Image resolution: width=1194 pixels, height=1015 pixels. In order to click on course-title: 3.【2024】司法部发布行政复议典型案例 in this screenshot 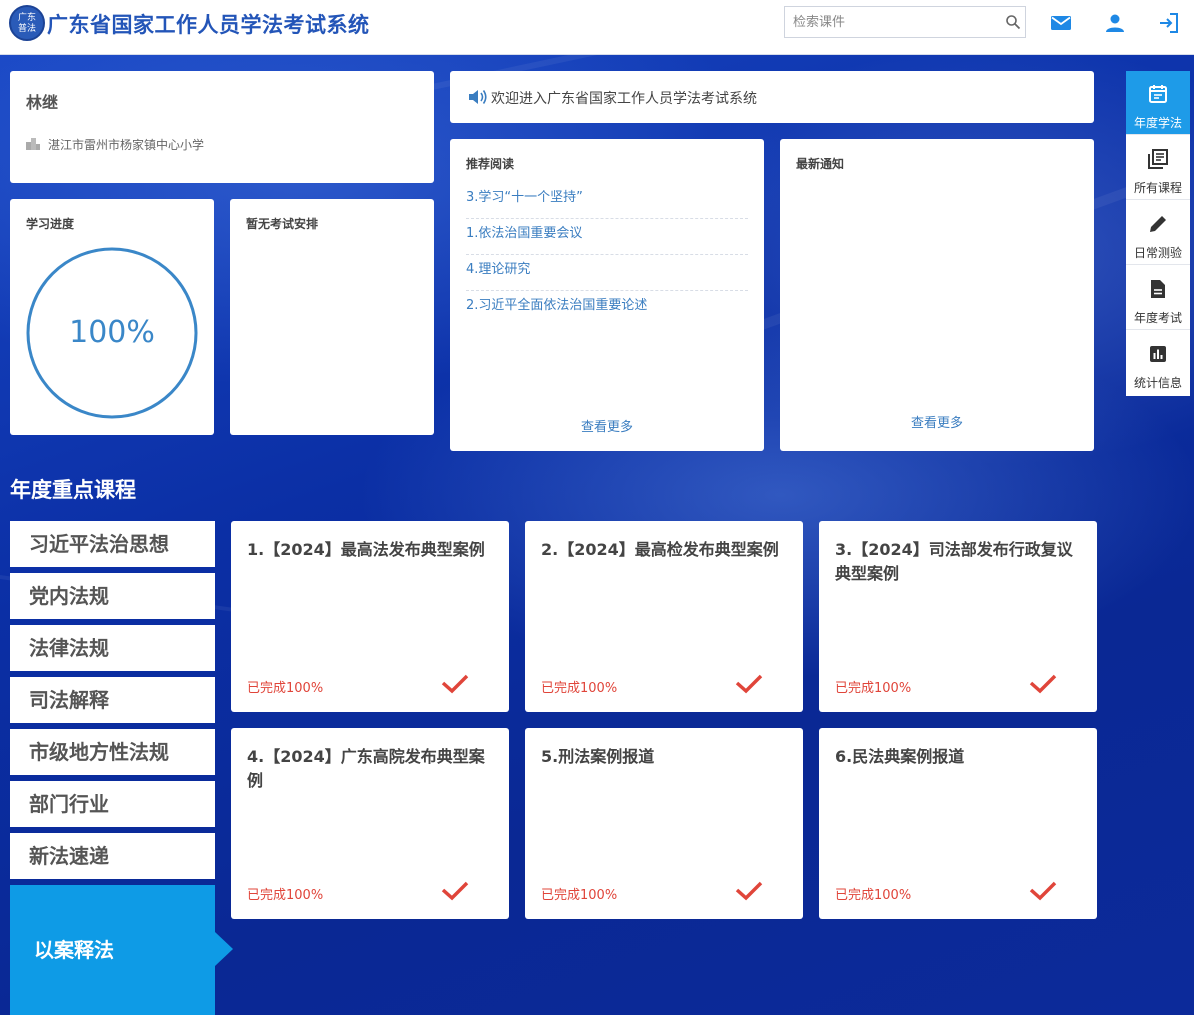, I will do `click(954, 561)`.